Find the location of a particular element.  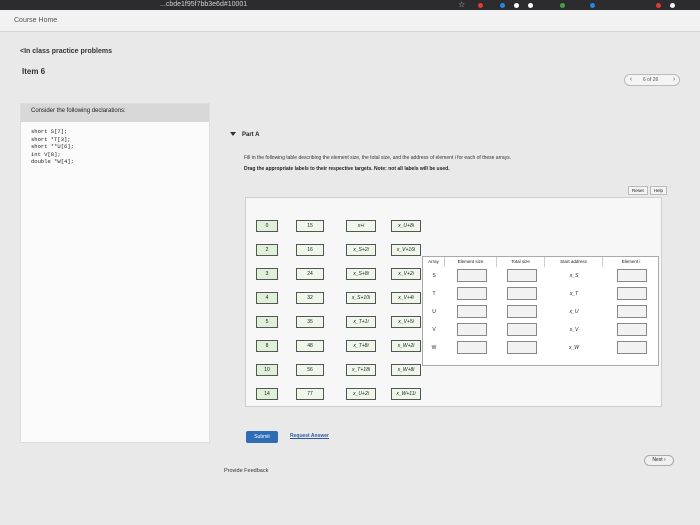

drag-label-tile: 32 is located at coordinates (310, 298).